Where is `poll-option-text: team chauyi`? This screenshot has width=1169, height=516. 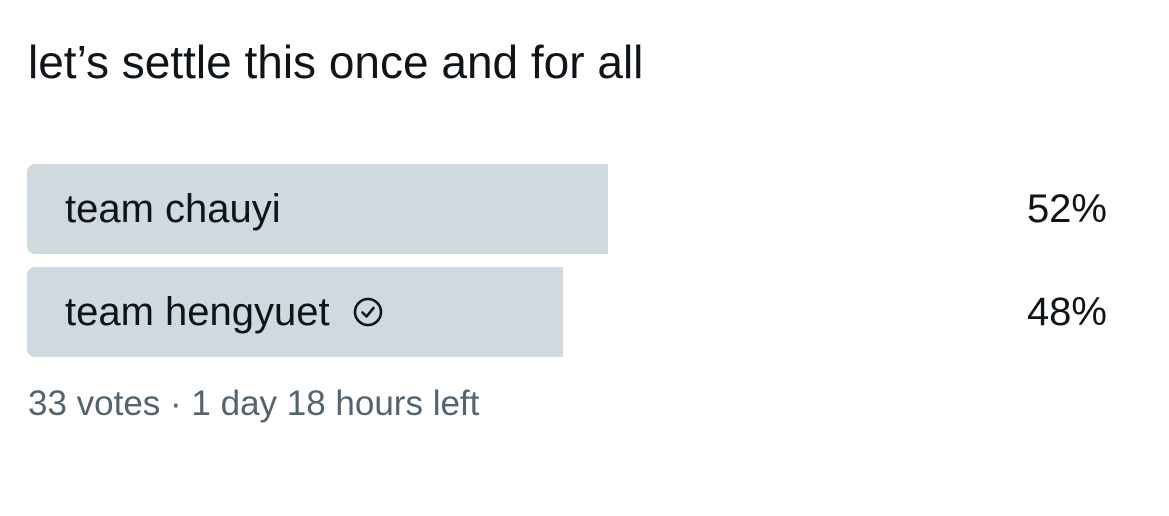 poll-option-text: team chauyi is located at coordinates (173, 208).